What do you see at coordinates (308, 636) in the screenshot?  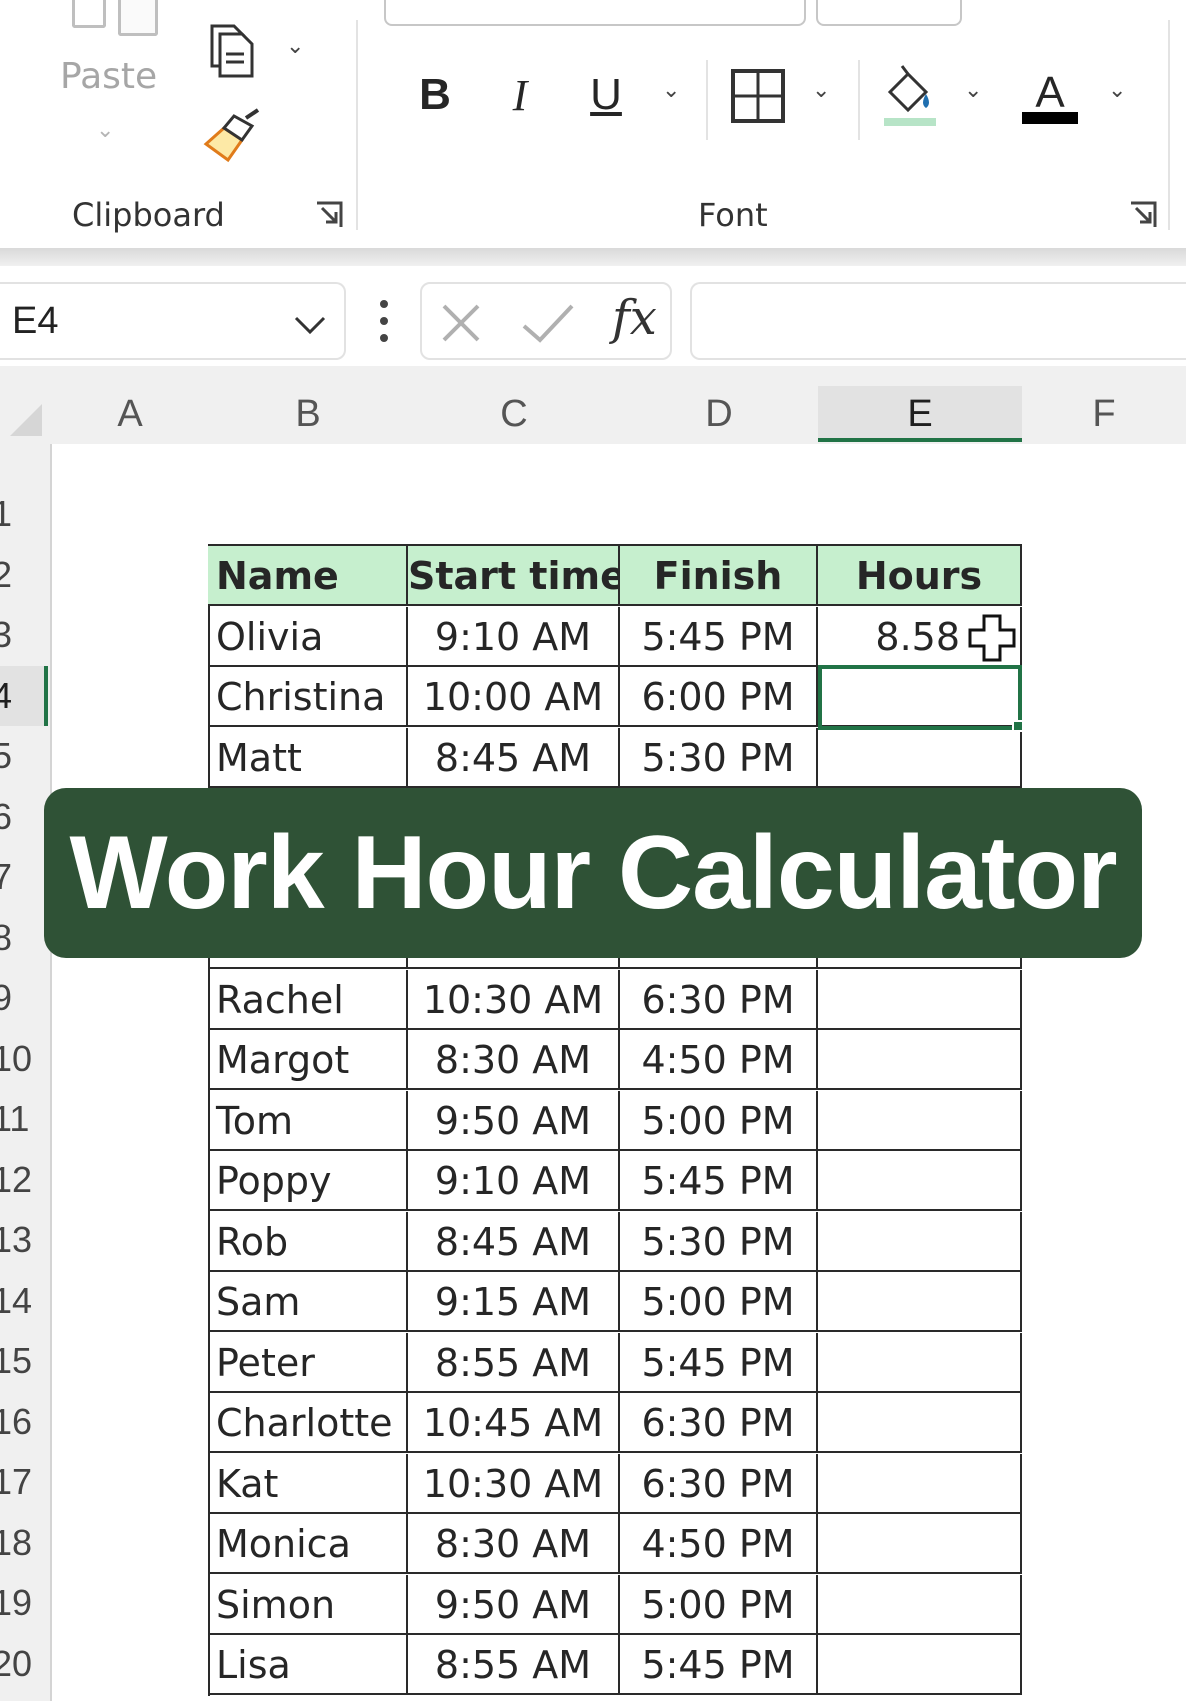 I see `table-cell-name: Olivia` at bounding box center [308, 636].